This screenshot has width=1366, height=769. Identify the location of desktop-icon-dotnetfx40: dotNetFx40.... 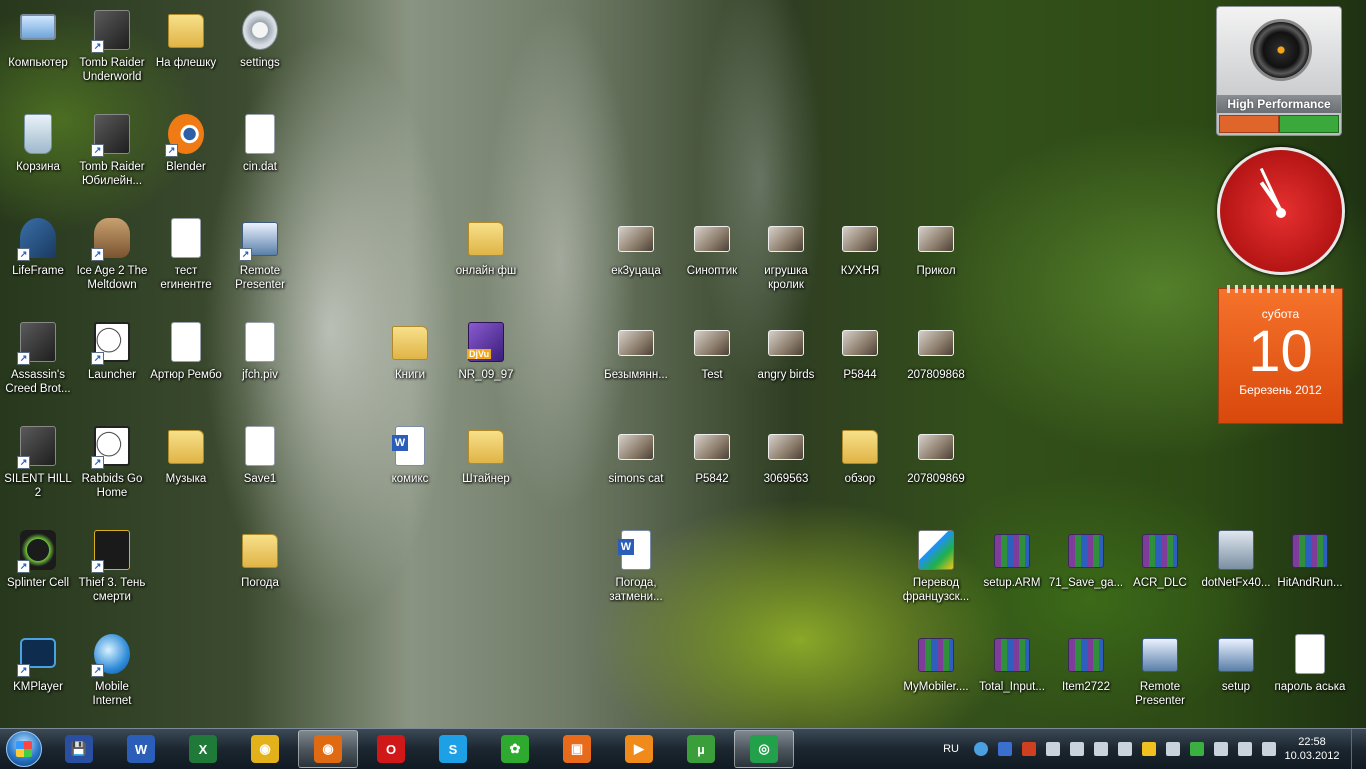
(1236, 570).